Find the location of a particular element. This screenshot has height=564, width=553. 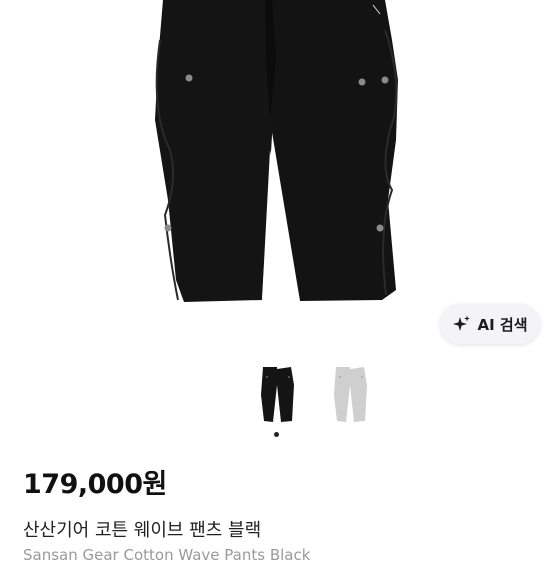

ai-search-button: AI 검색 is located at coordinates (490, 324).